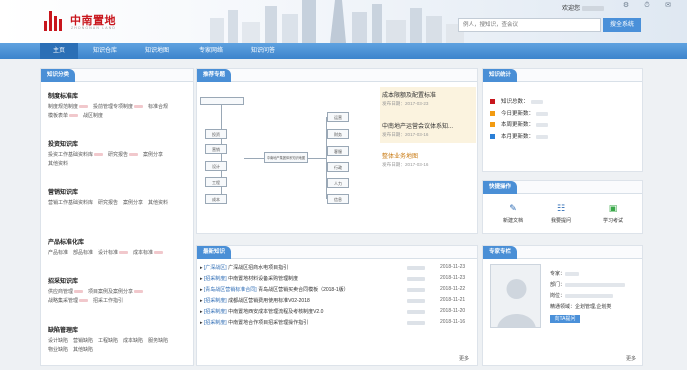  I want to click on panel-title: 快捷操作, so click(500, 187).